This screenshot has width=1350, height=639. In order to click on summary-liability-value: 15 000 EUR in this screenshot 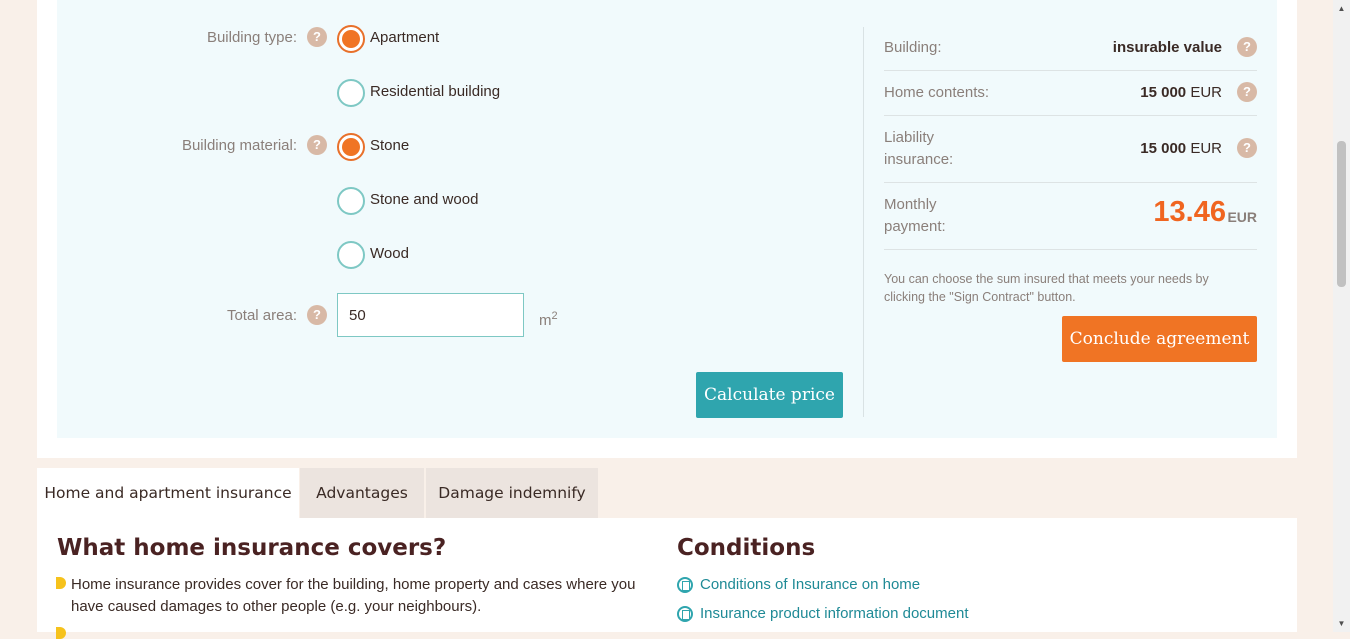, I will do `click(1181, 148)`.